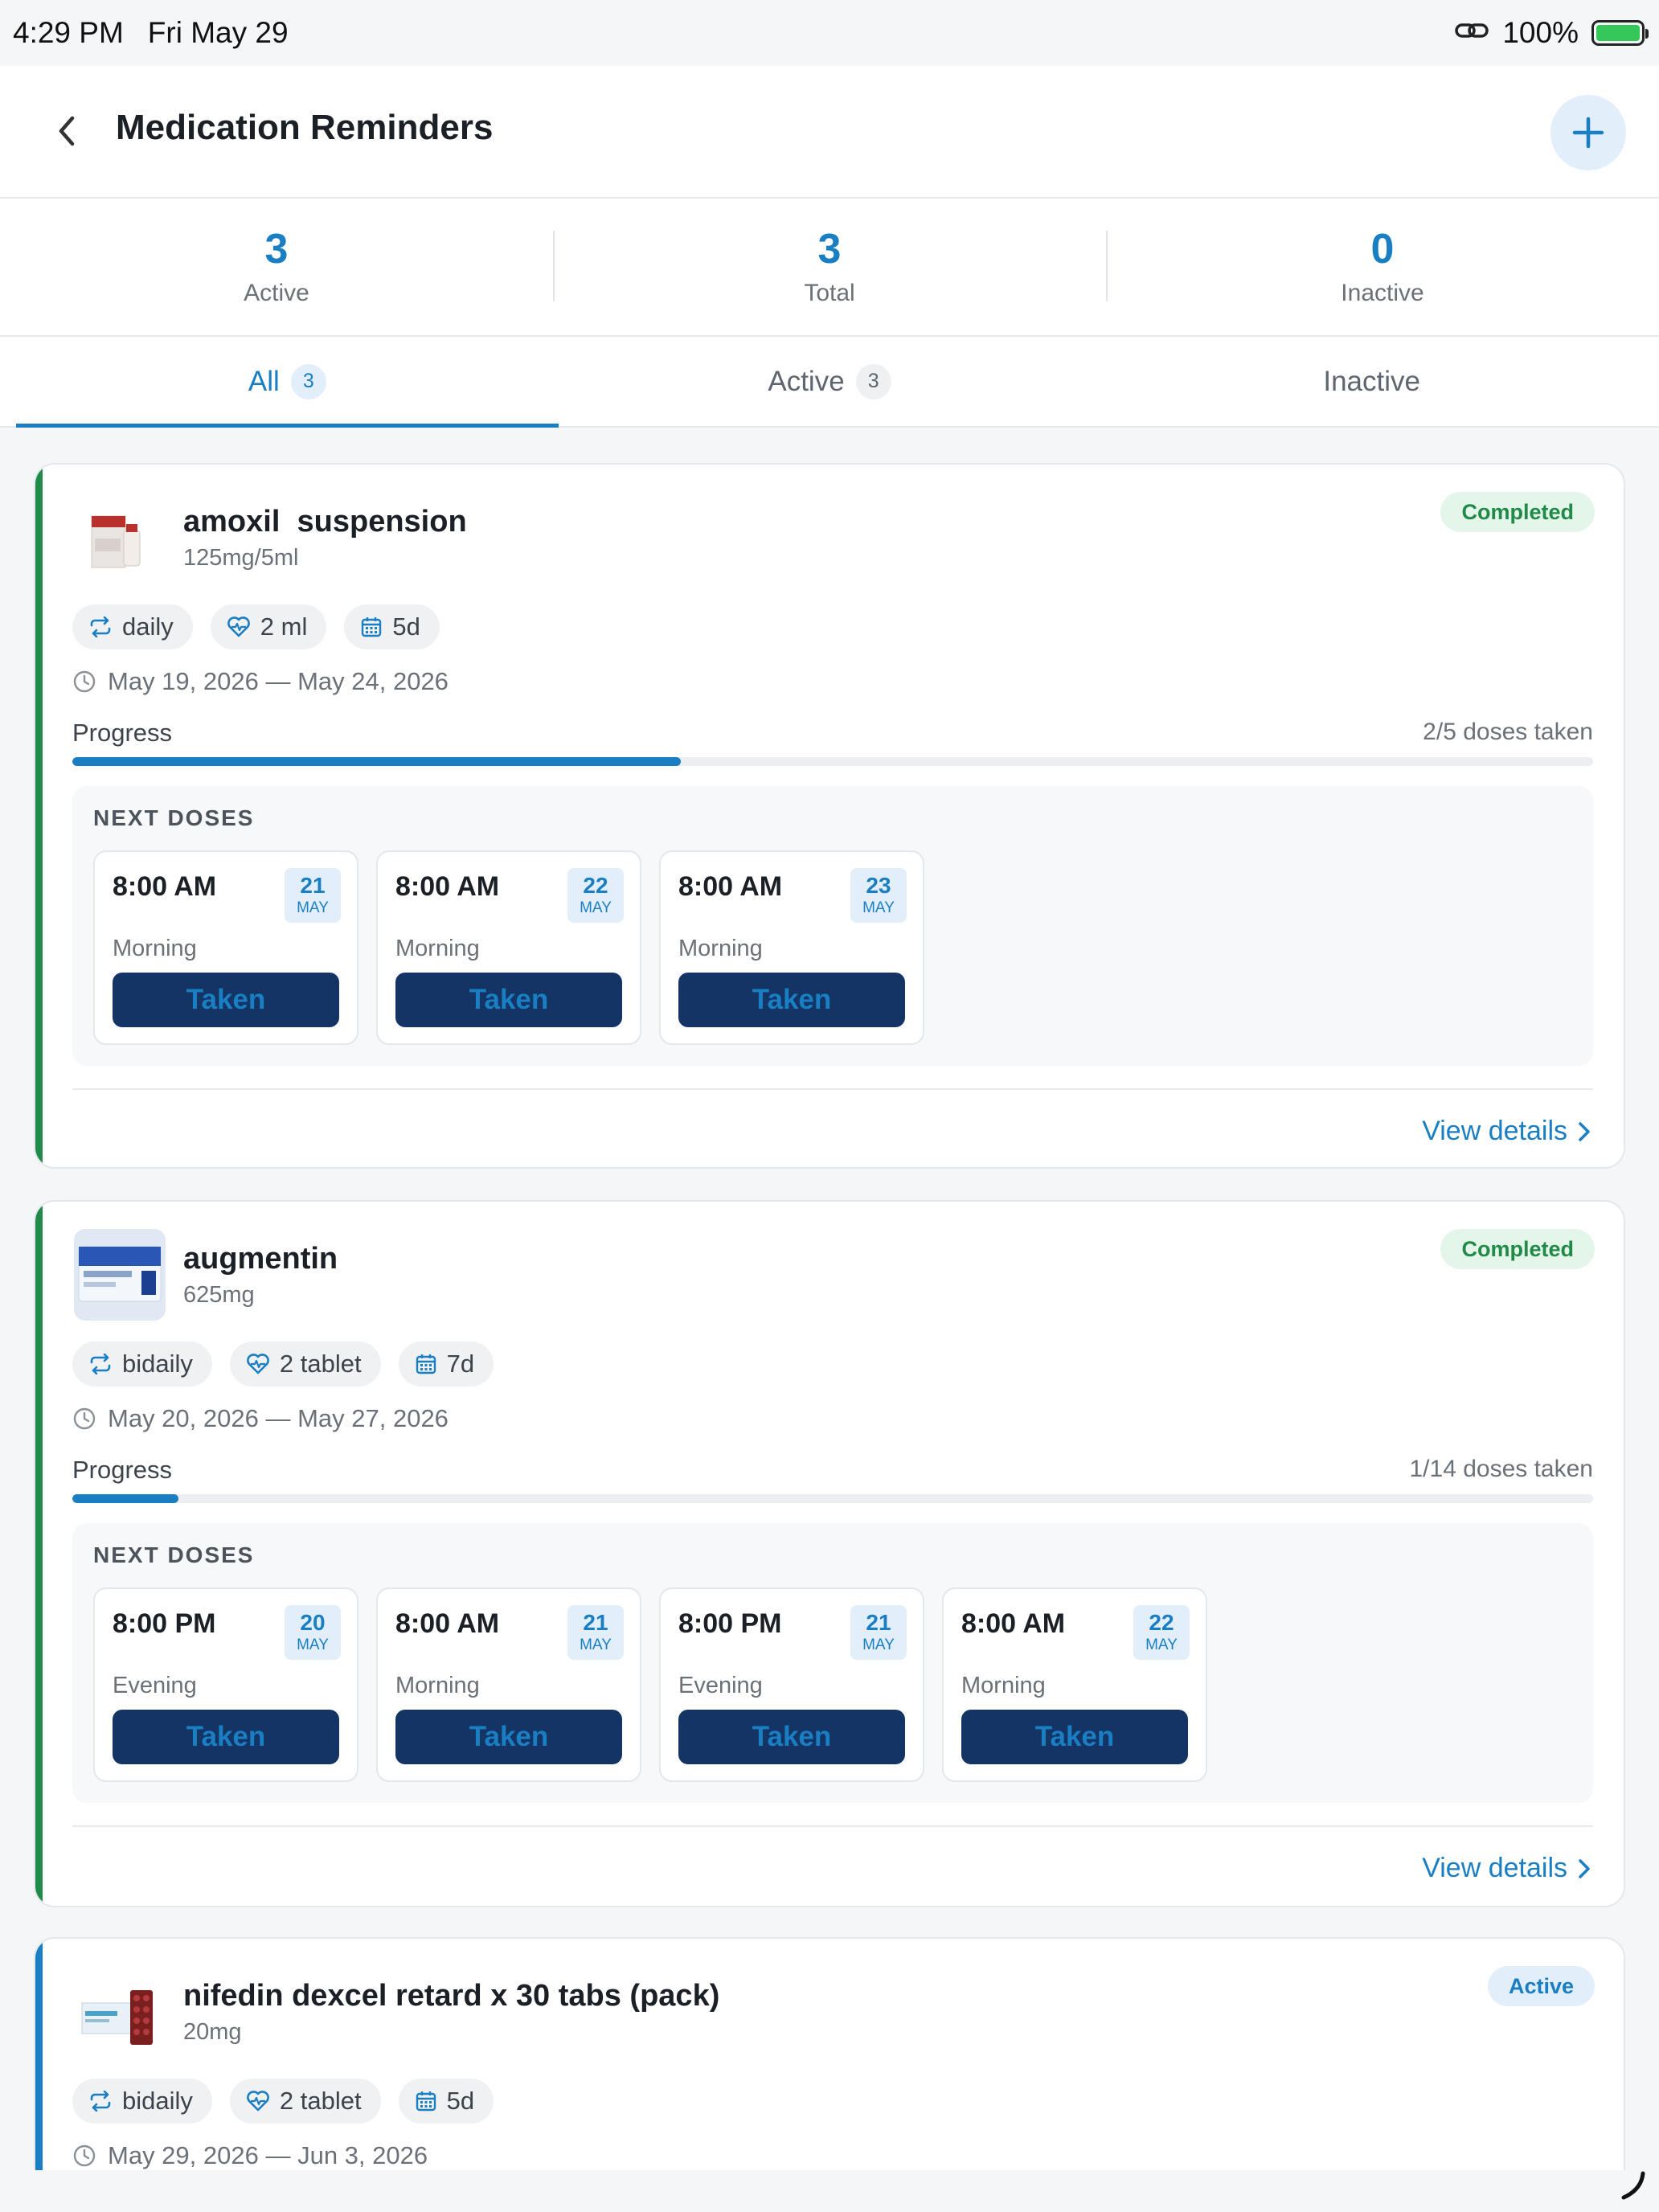  What do you see at coordinates (241, 558) in the screenshot?
I see `medication-strength: 125mg/5ml` at bounding box center [241, 558].